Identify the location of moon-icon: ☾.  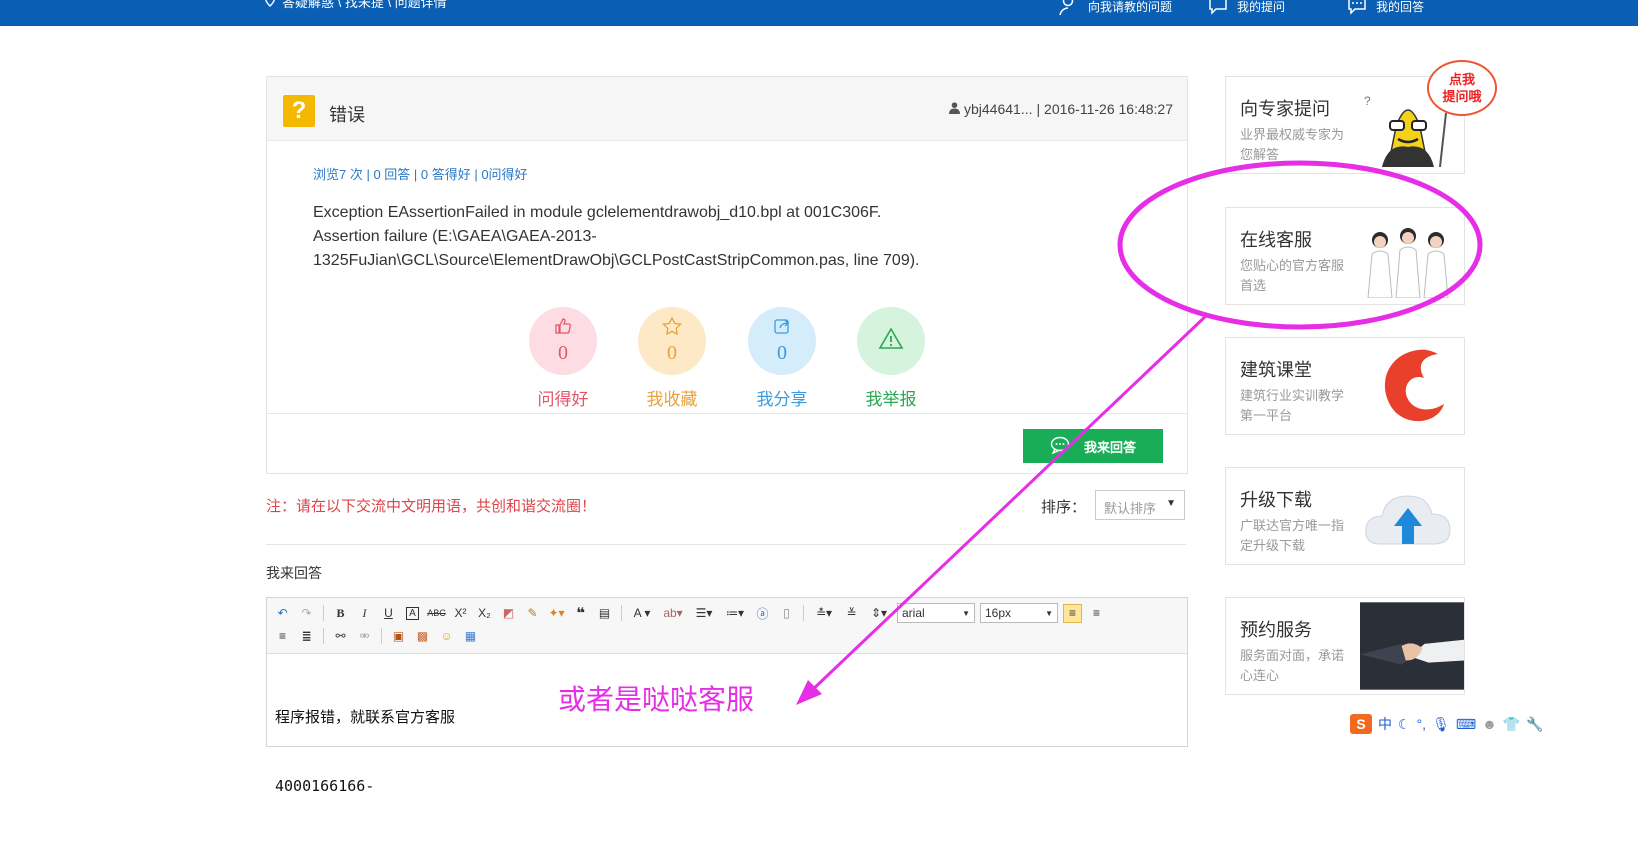
(1404, 724).